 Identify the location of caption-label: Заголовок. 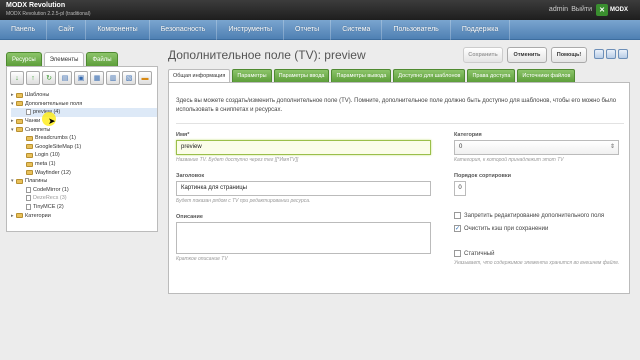
(190, 176).